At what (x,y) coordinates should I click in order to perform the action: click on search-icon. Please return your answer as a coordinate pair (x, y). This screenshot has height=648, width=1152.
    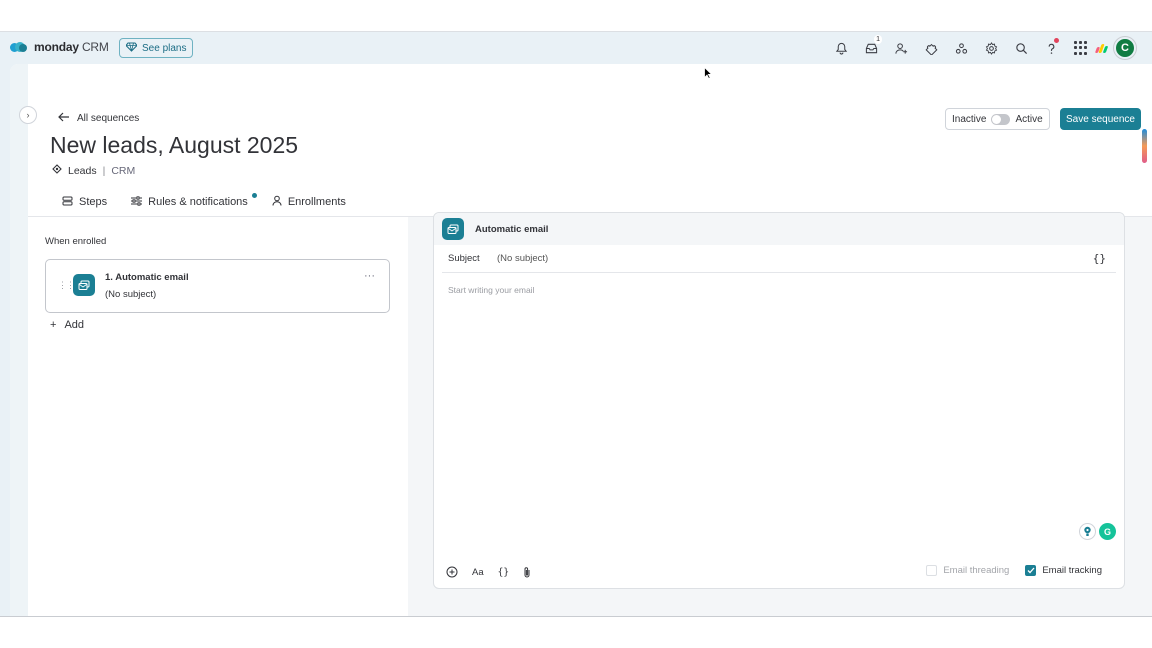
    Looking at the image, I should click on (1021, 48).